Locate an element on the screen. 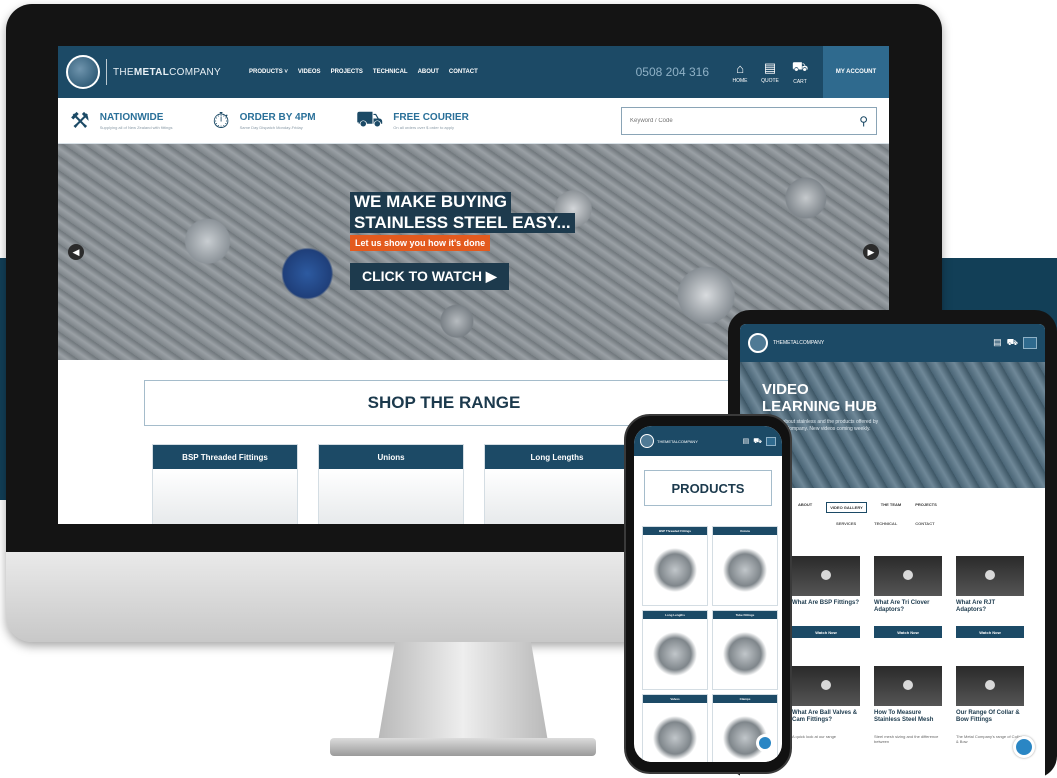 This screenshot has width=1057, height=778. product-card: BSP Threaded Fittings is located at coordinates (675, 566).